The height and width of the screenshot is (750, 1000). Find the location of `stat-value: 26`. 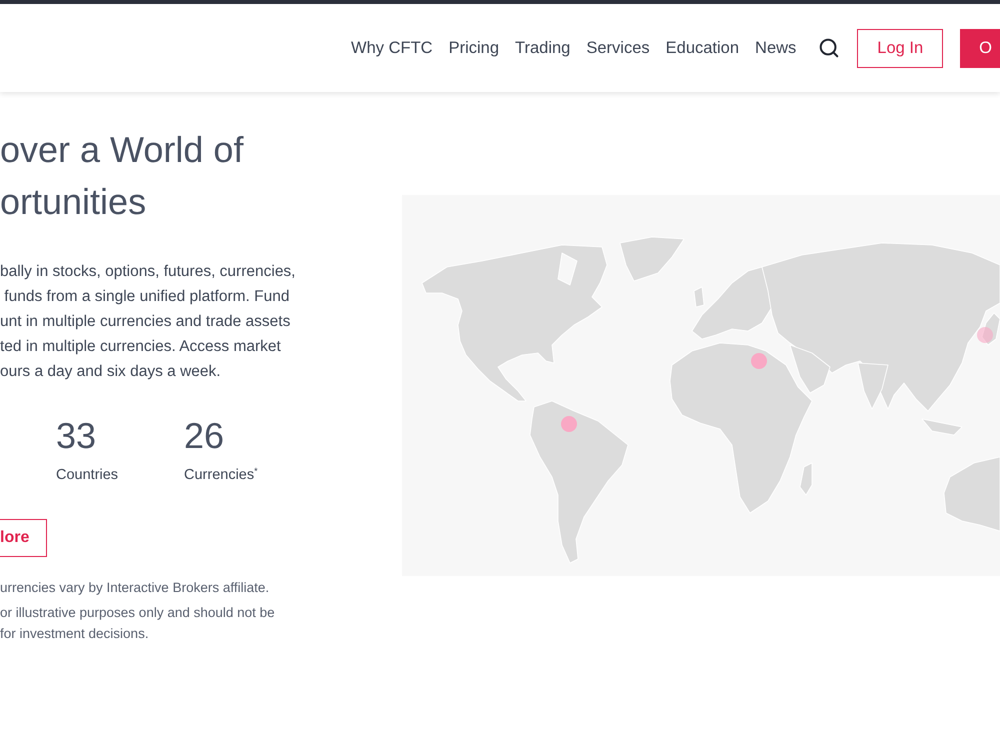

stat-value: 26 is located at coordinates (204, 436).